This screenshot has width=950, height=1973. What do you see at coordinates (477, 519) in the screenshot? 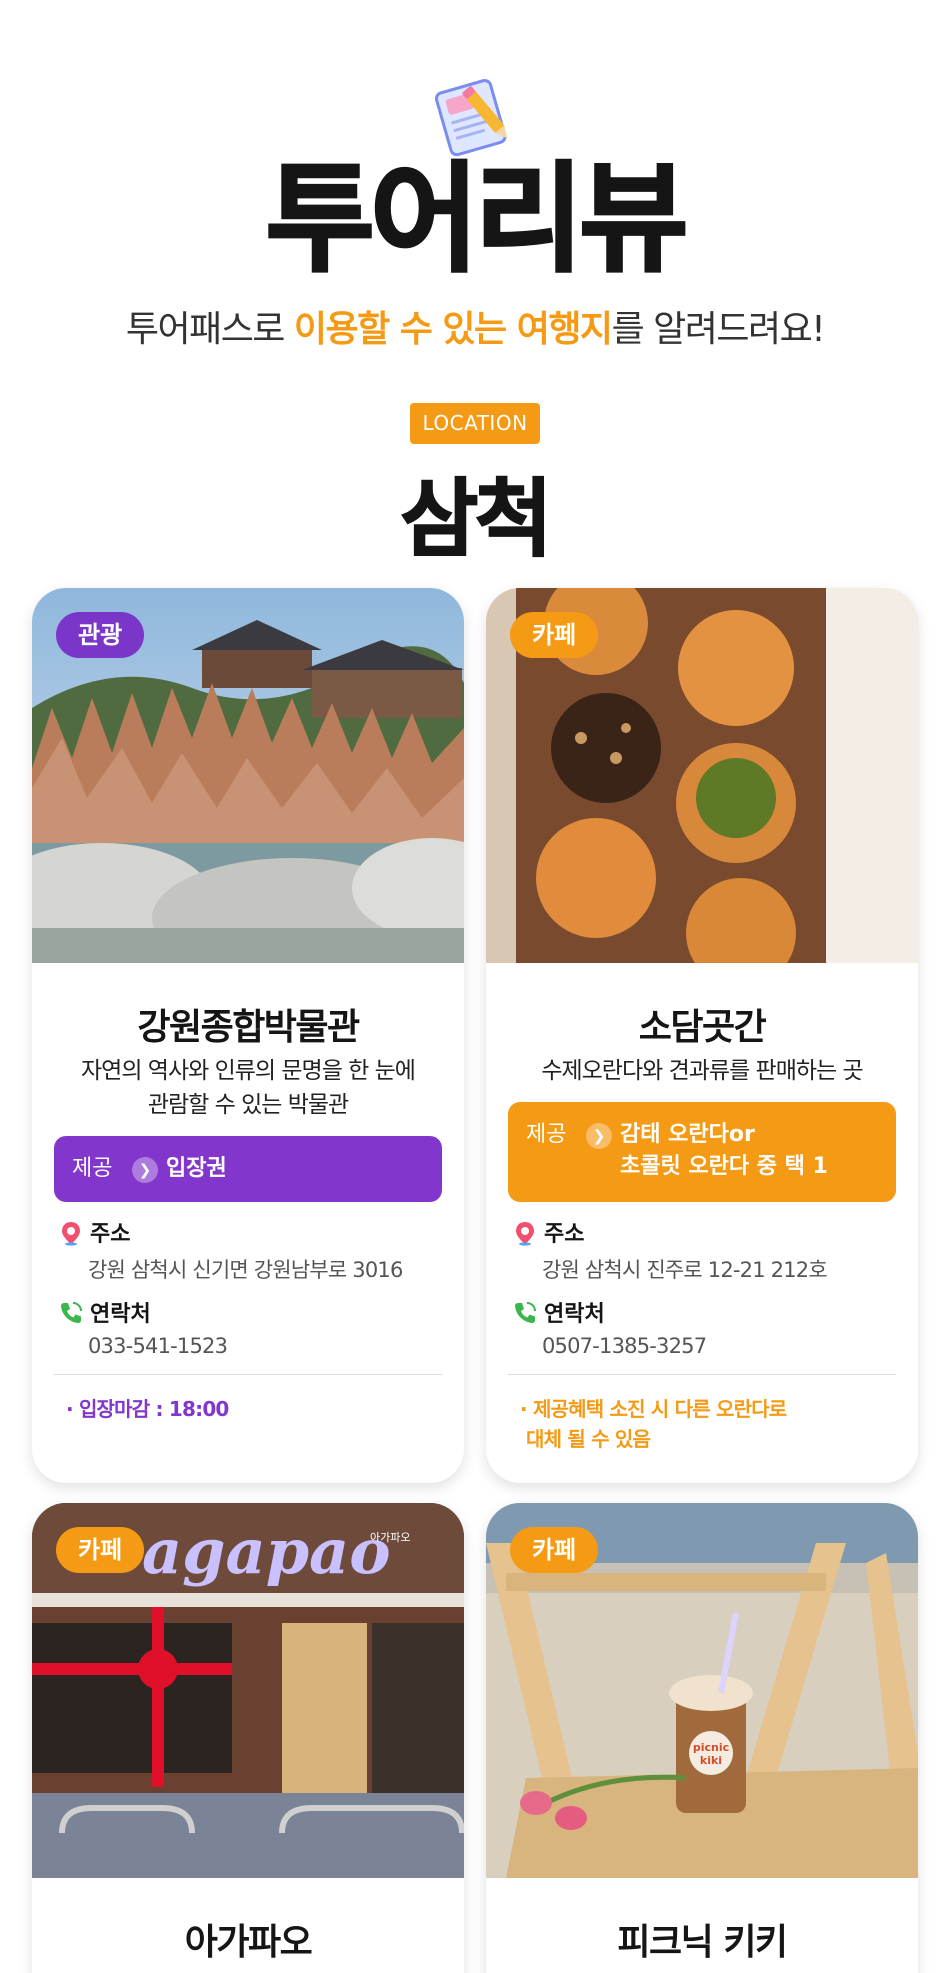
I see `city-title: 삼척` at bounding box center [477, 519].